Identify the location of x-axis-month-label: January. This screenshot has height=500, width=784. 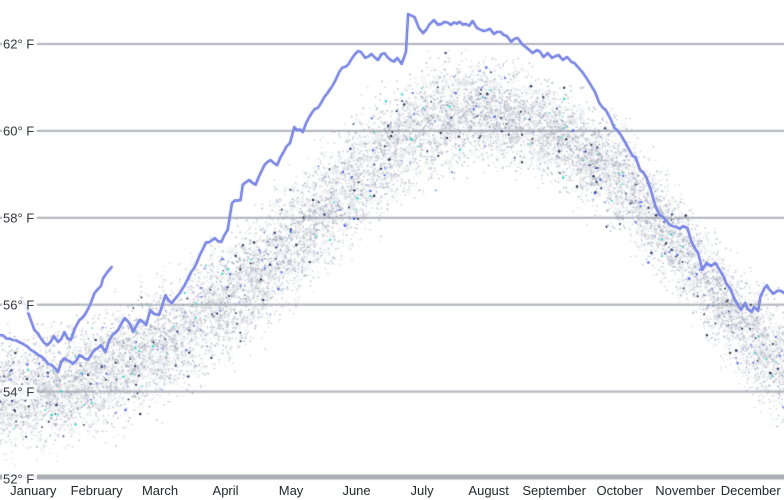
(33, 490).